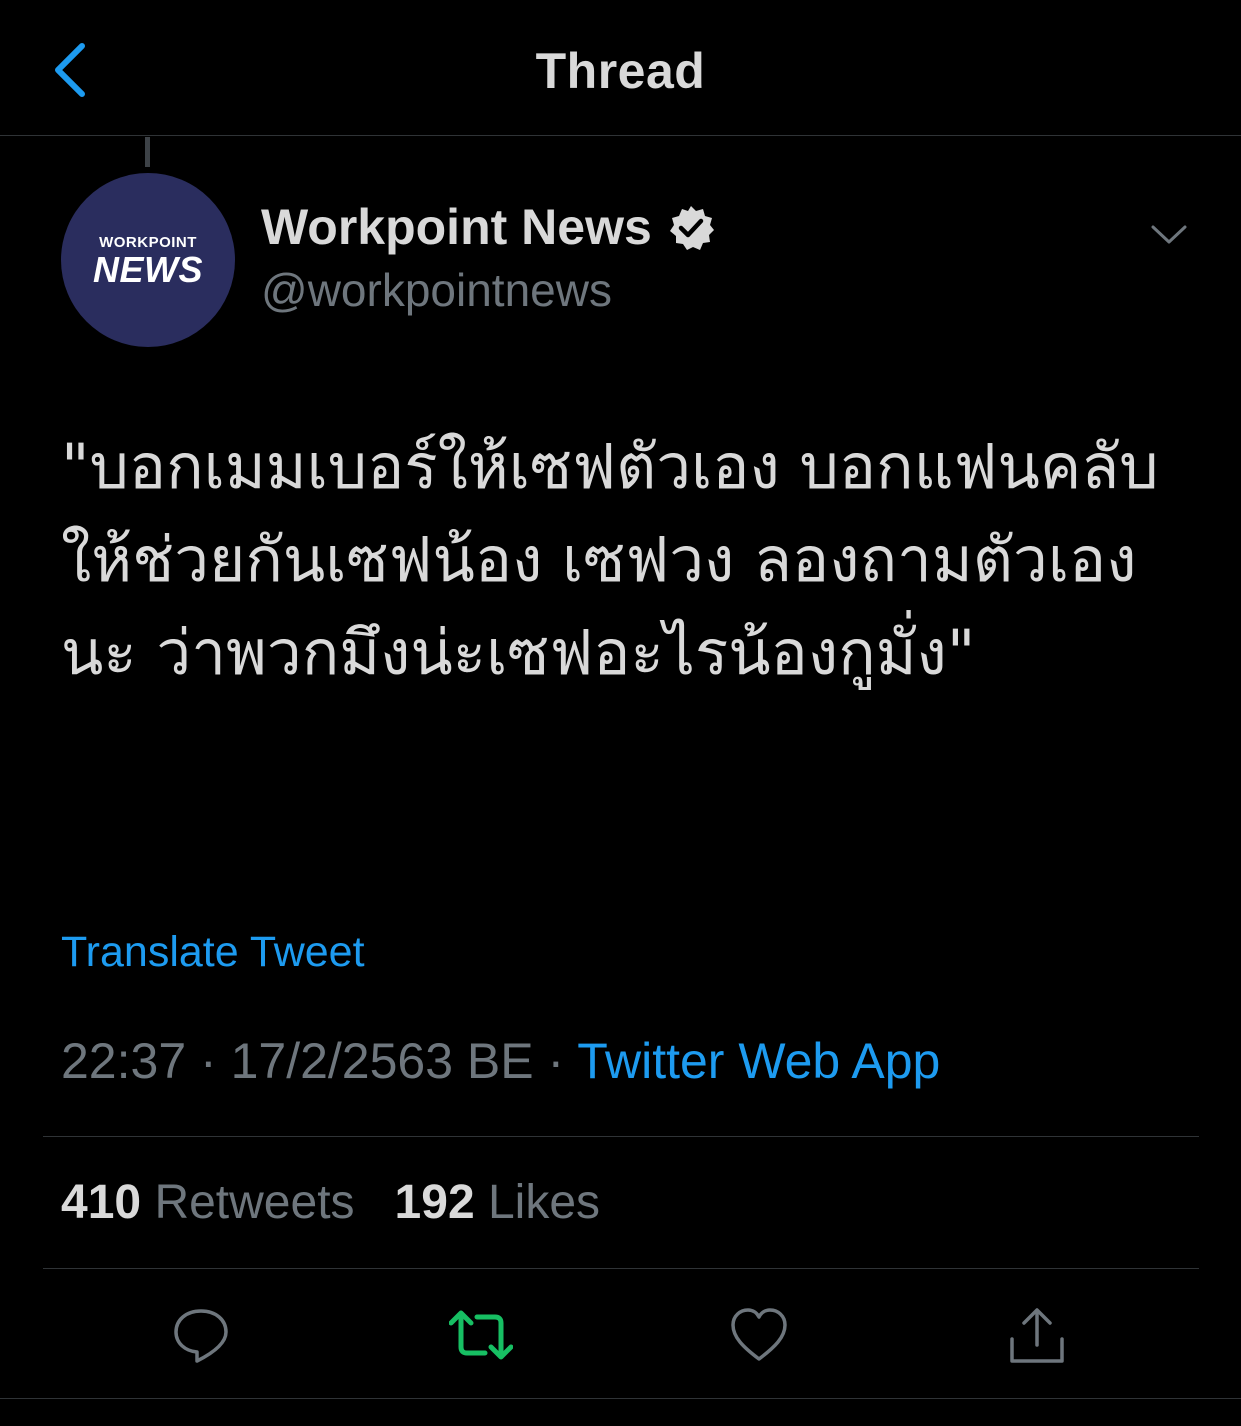  What do you see at coordinates (148, 269) in the screenshot?
I see `avatar-logo-text-bottom: NEWS` at bounding box center [148, 269].